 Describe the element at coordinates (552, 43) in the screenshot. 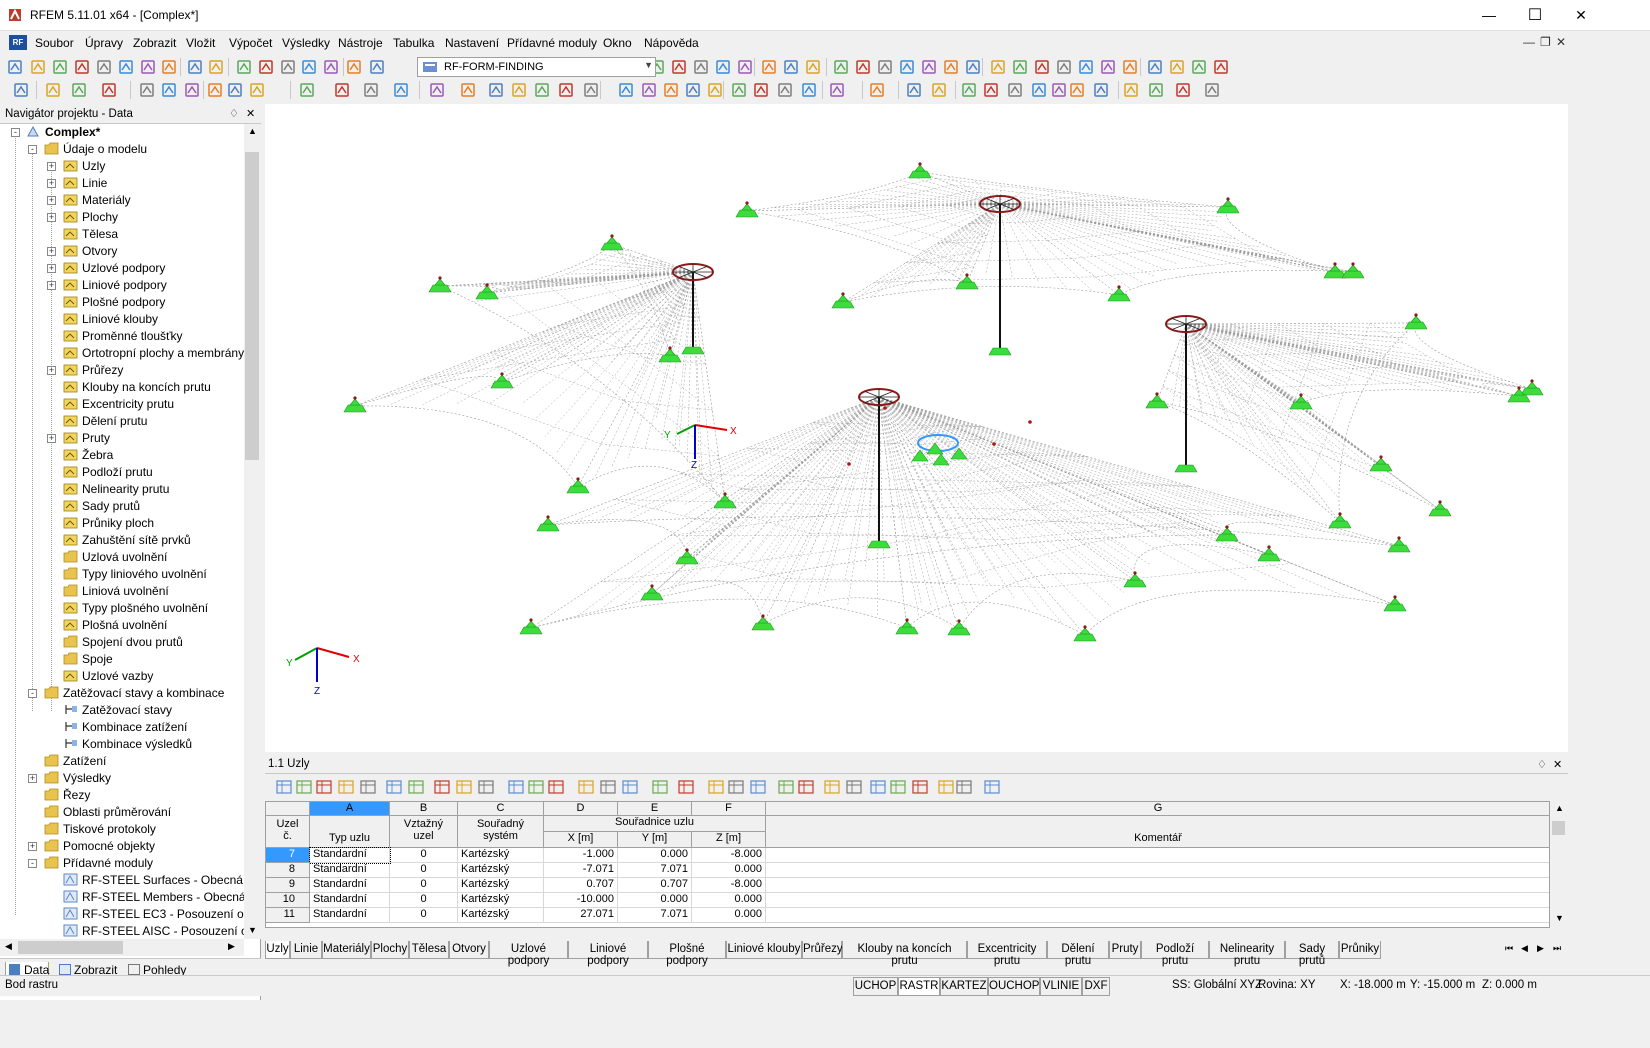

I see `menu-pridavne-moduly: Přídavné moduly` at that location.